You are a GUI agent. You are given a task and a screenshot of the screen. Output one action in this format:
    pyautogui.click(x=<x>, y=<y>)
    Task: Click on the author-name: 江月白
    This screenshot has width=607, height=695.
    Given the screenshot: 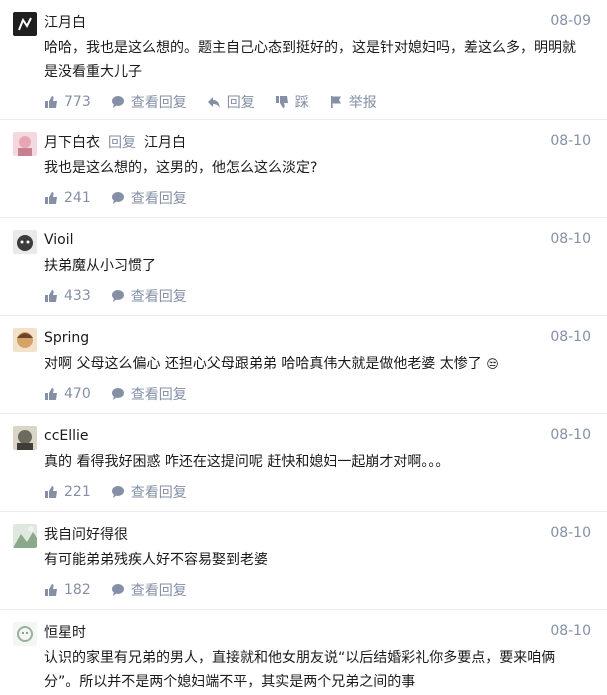 What is the action you would take?
    pyautogui.click(x=65, y=22)
    